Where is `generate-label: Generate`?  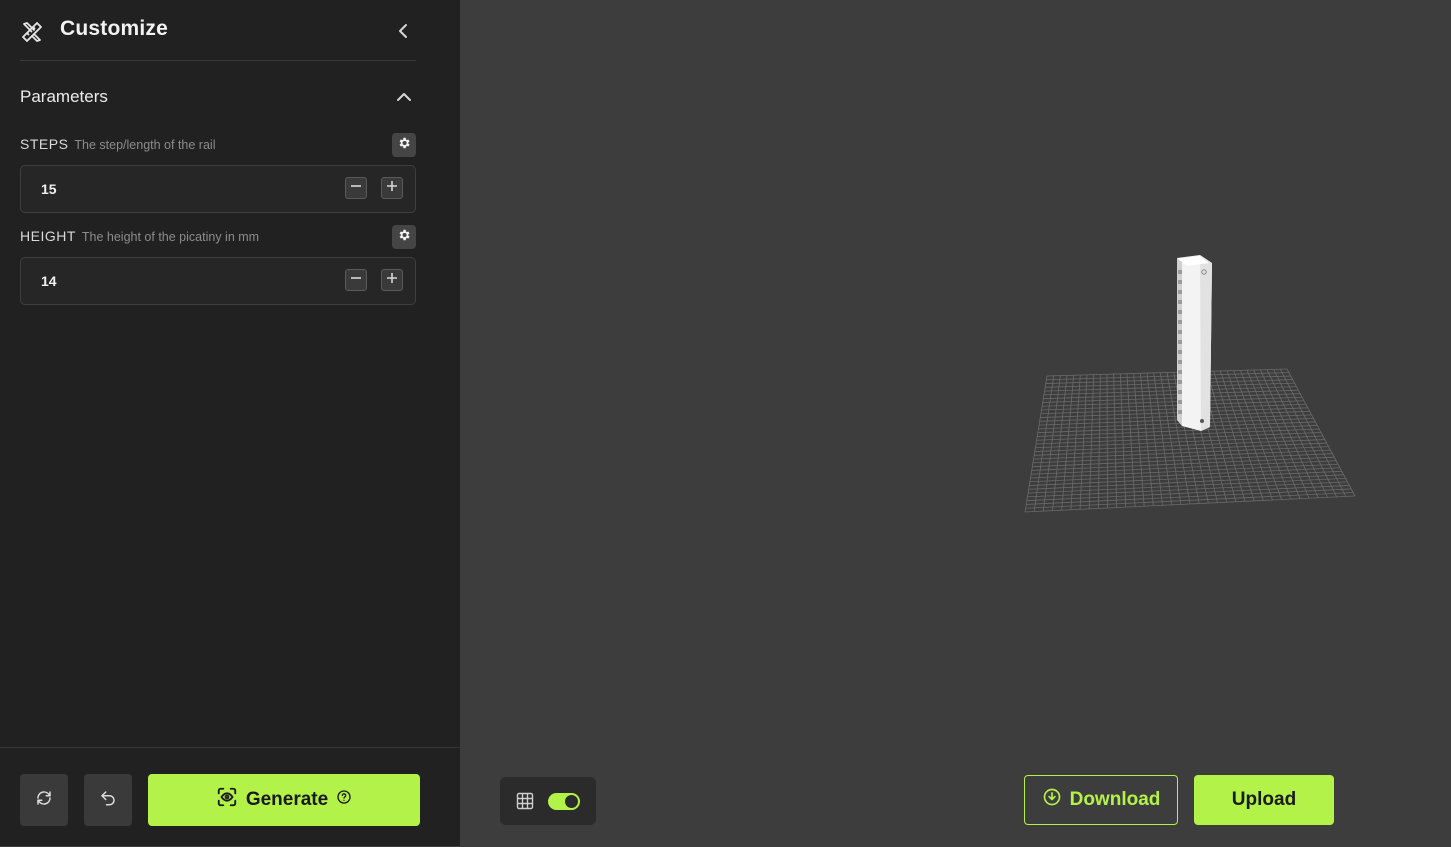
generate-label: Generate is located at coordinates (287, 799).